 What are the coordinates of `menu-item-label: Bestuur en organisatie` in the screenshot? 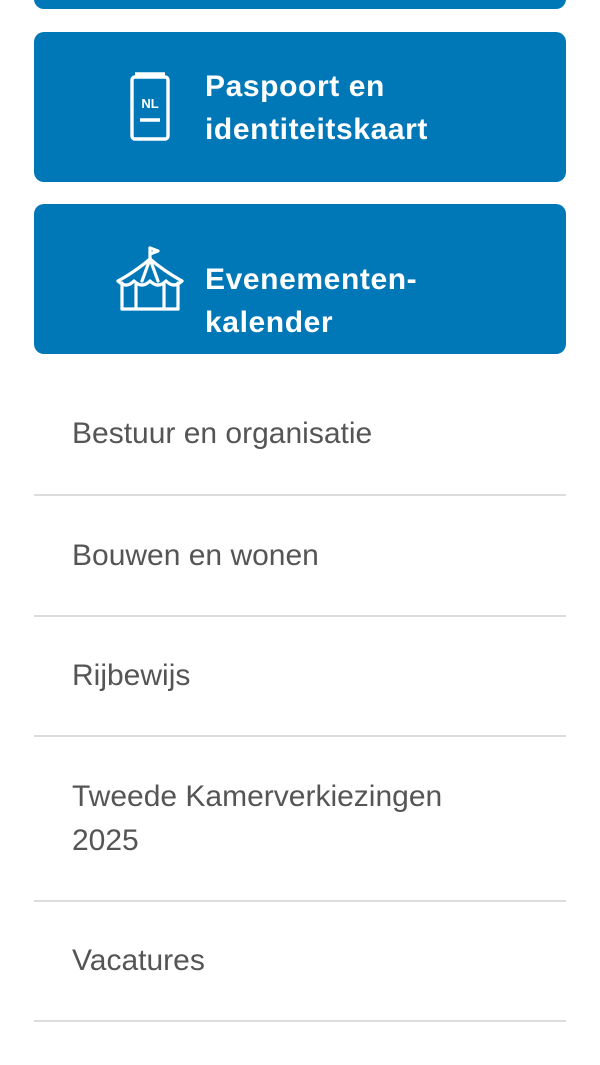 It's located at (222, 433).